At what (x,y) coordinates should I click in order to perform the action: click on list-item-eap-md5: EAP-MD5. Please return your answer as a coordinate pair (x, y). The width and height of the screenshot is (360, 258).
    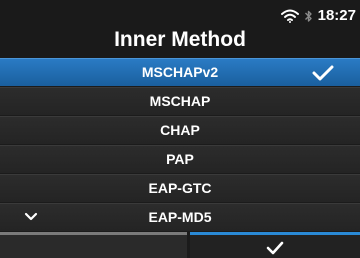
    Looking at the image, I should click on (180, 217).